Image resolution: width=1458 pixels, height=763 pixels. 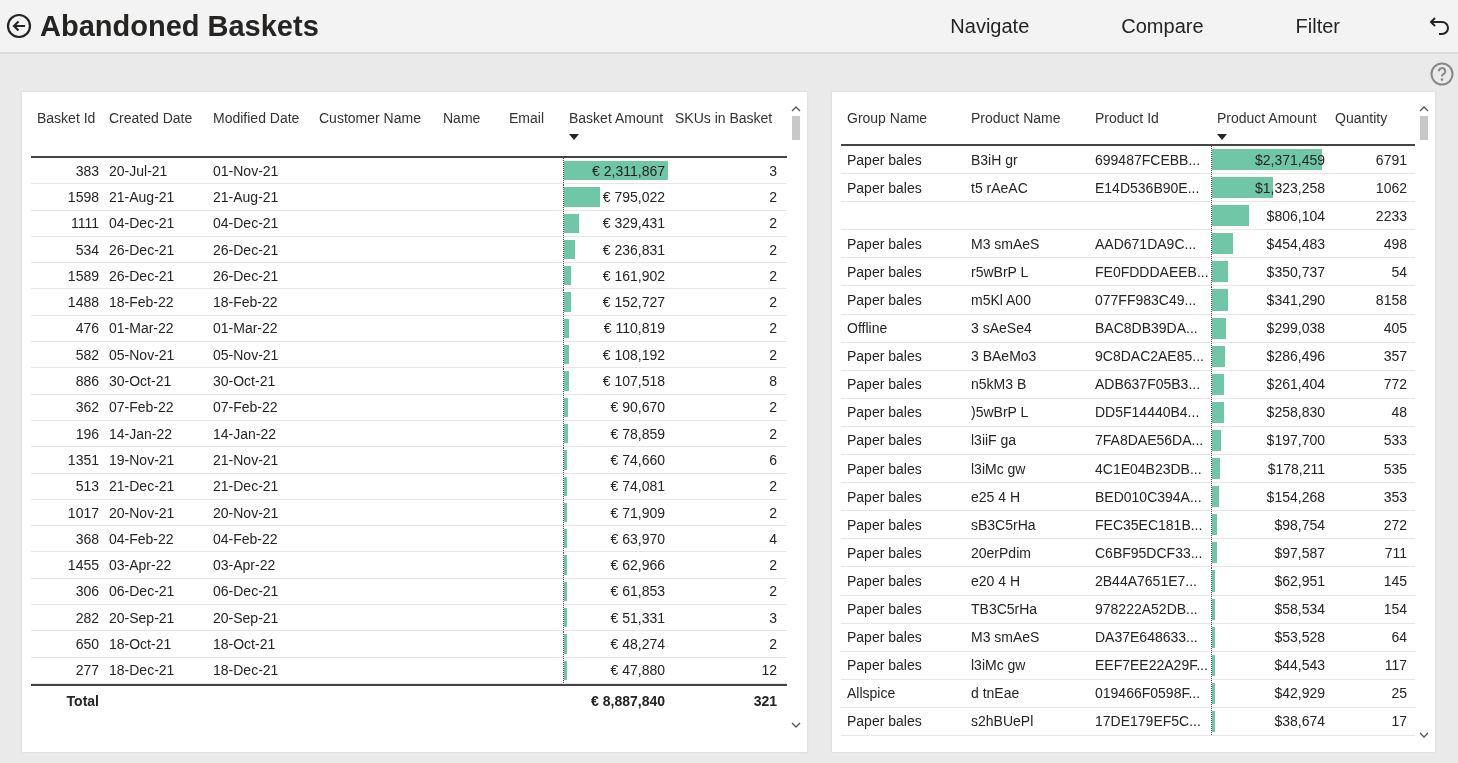 I want to click on table-cell: $178,211, so click(x=1296, y=468).